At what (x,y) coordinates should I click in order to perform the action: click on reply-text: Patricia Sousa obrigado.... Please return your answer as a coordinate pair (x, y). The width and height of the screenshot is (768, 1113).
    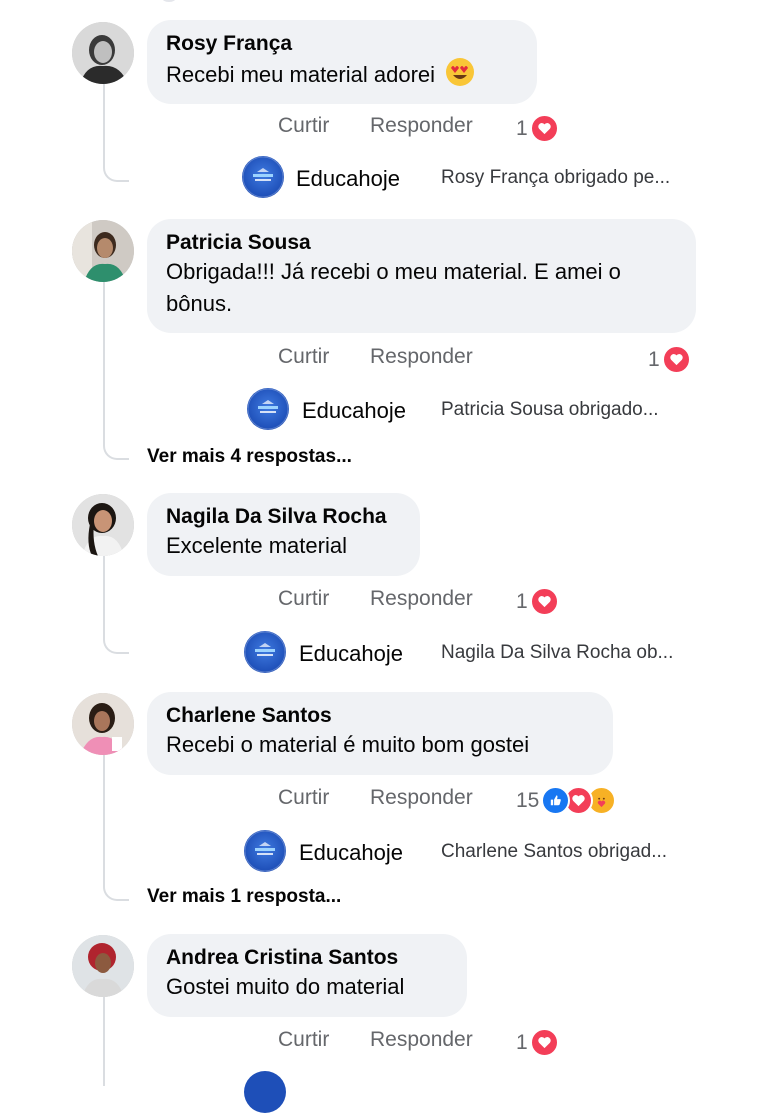
    Looking at the image, I should click on (550, 409).